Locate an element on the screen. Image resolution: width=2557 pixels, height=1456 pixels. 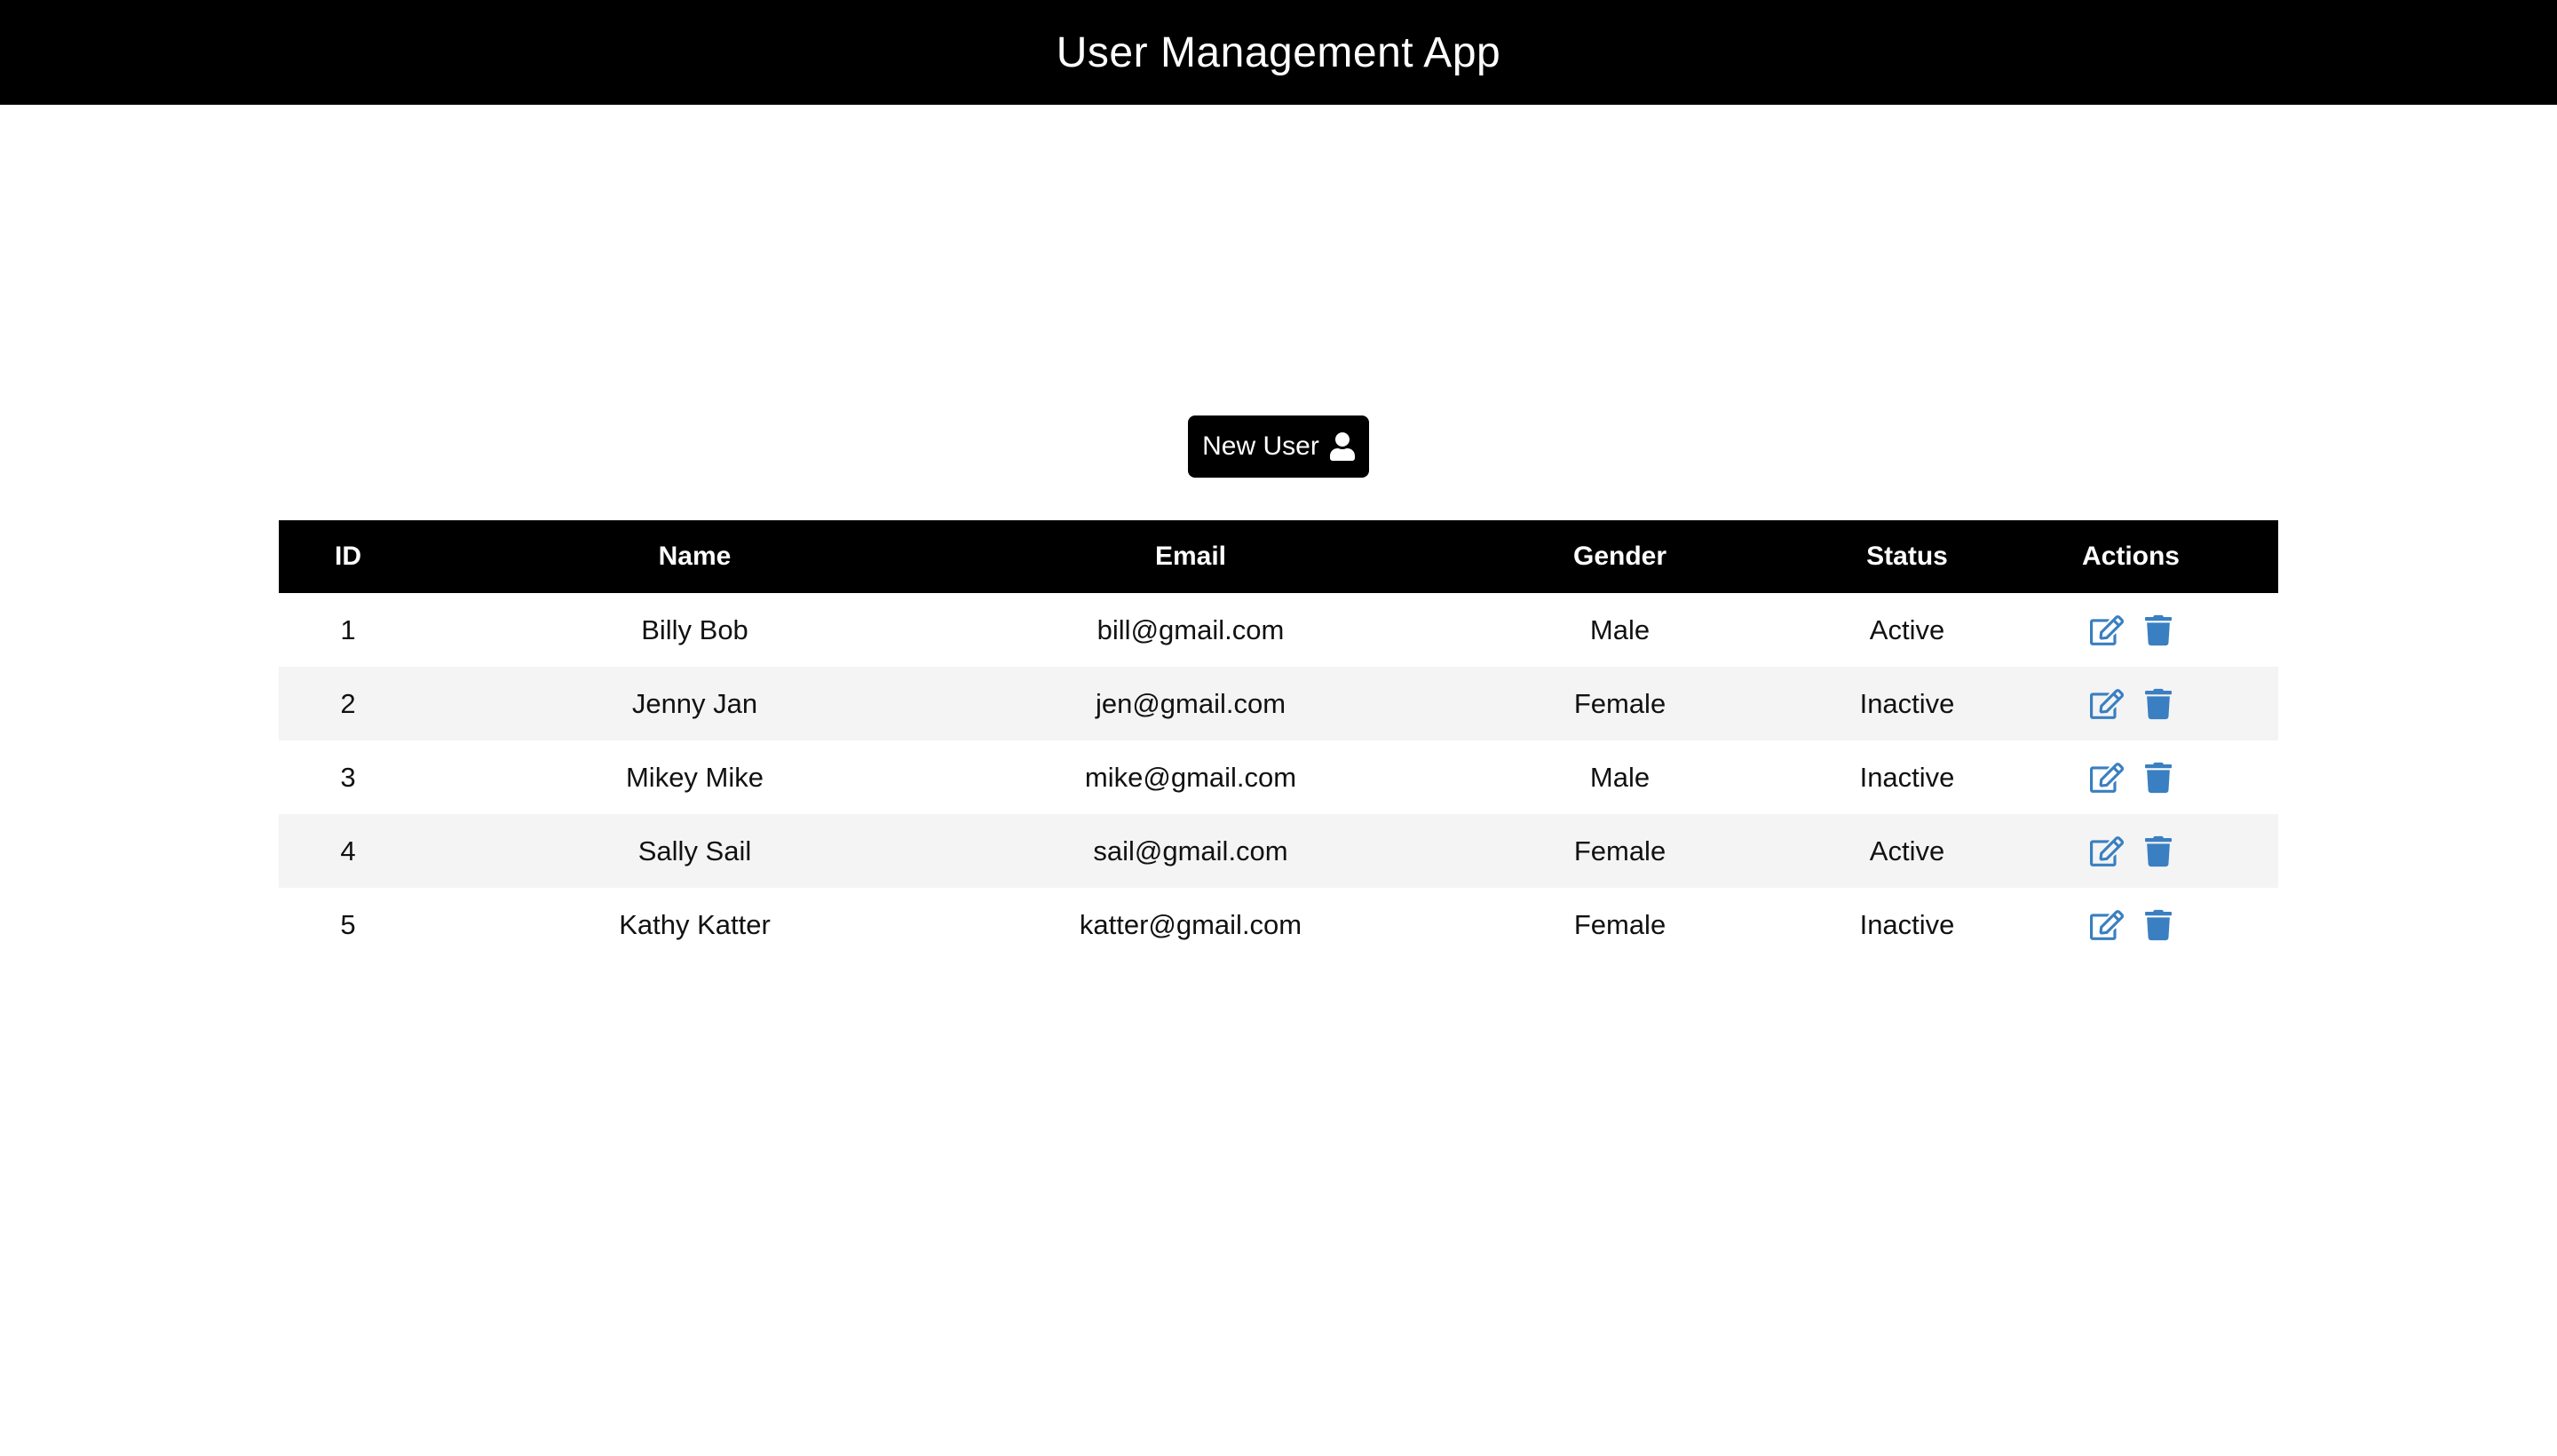
table-row: 2 Jenny Jan jen@gmail.com Female Inactive is located at coordinates (1278, 703).